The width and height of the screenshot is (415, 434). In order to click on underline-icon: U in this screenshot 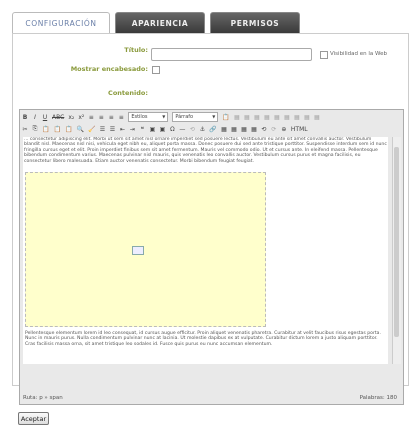, I will do `click(45, 117)`.